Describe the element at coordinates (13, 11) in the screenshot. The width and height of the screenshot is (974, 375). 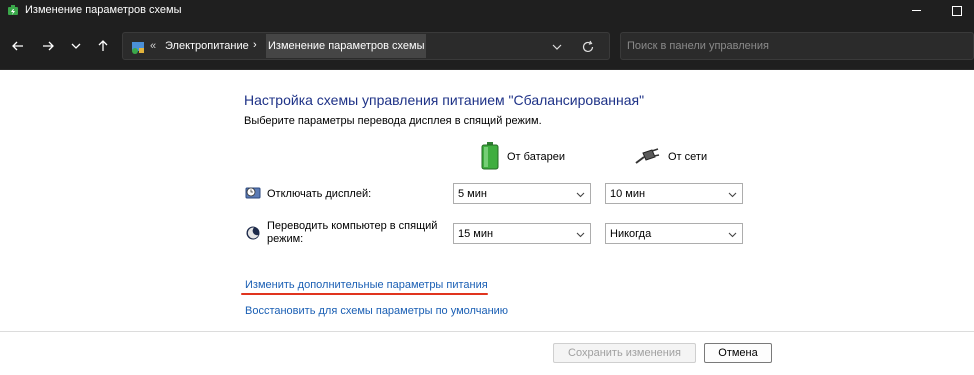
I see `power-options-icon` at that location.